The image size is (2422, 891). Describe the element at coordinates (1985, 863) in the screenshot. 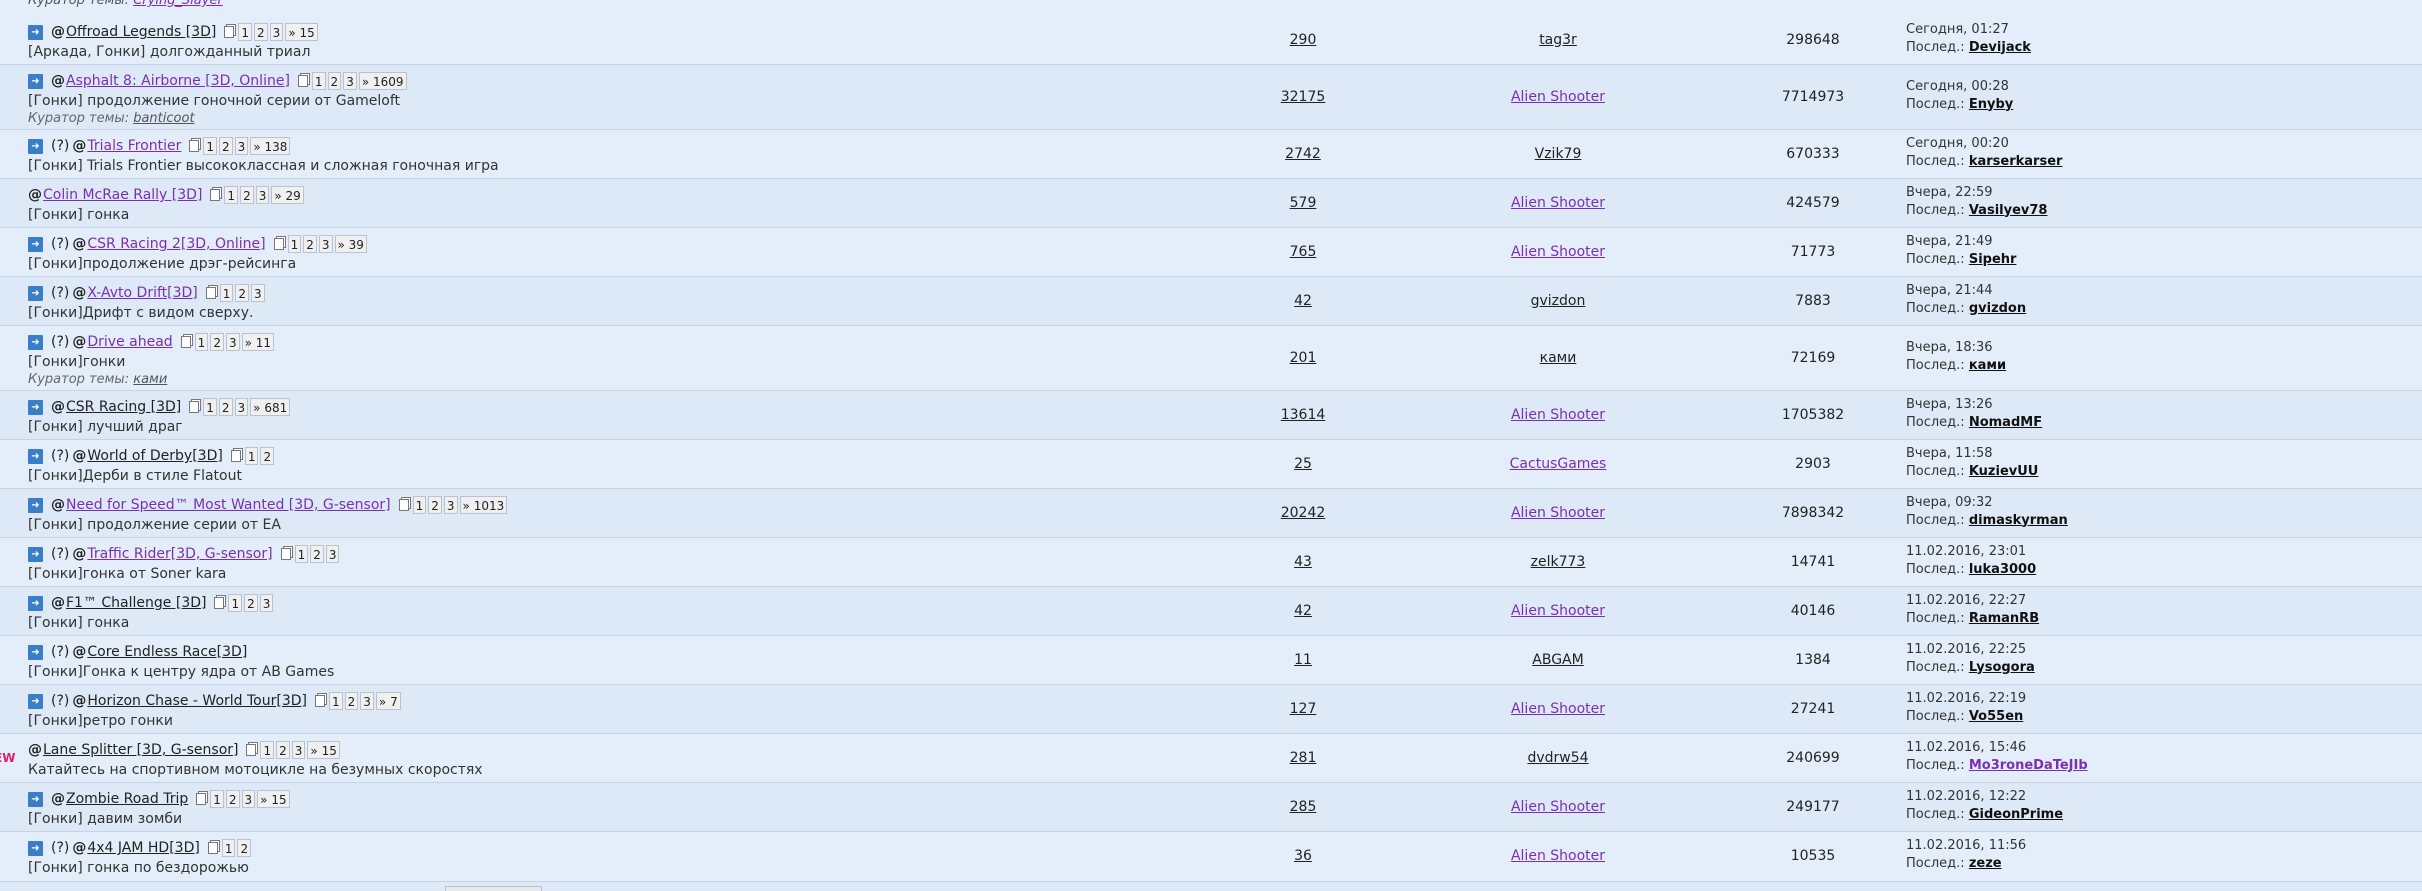

I see `last-poster-link: zeze` at that location.